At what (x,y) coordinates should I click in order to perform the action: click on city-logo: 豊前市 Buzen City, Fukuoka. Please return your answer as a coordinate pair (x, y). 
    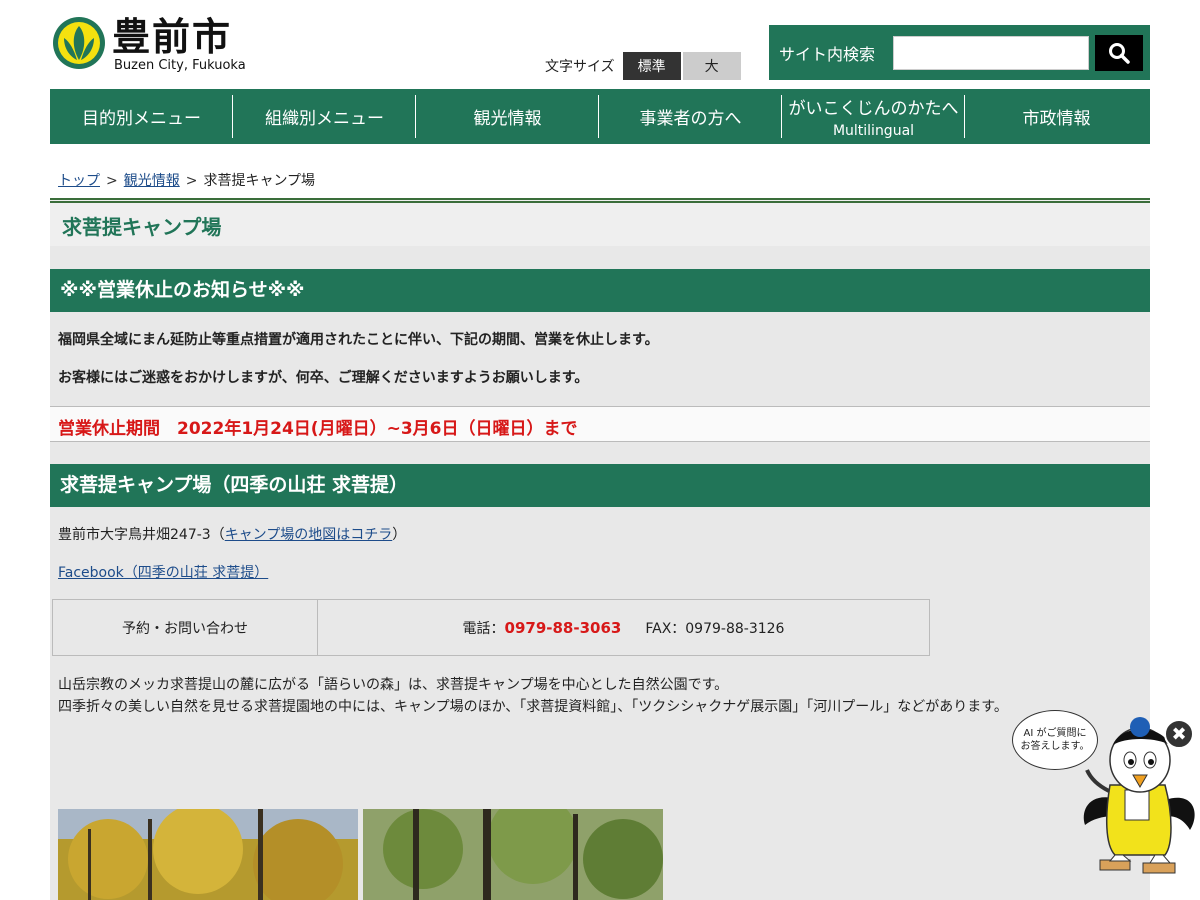
    Looking at the image, I should click on (149, 45).